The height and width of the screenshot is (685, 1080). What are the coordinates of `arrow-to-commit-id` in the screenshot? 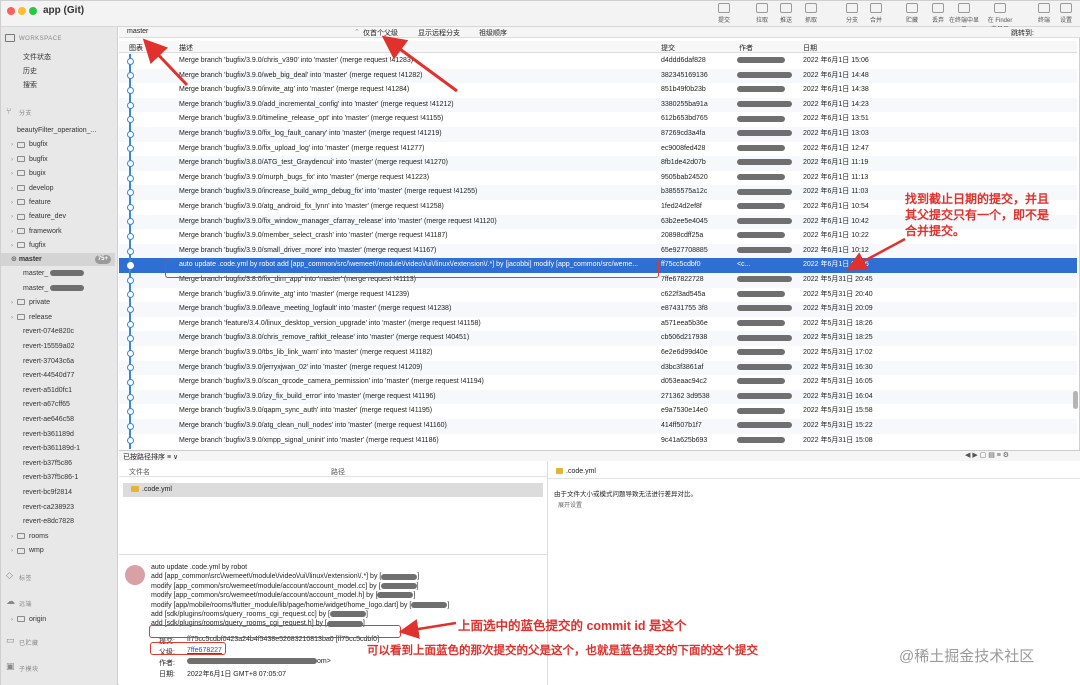 It's located at (427, 629).